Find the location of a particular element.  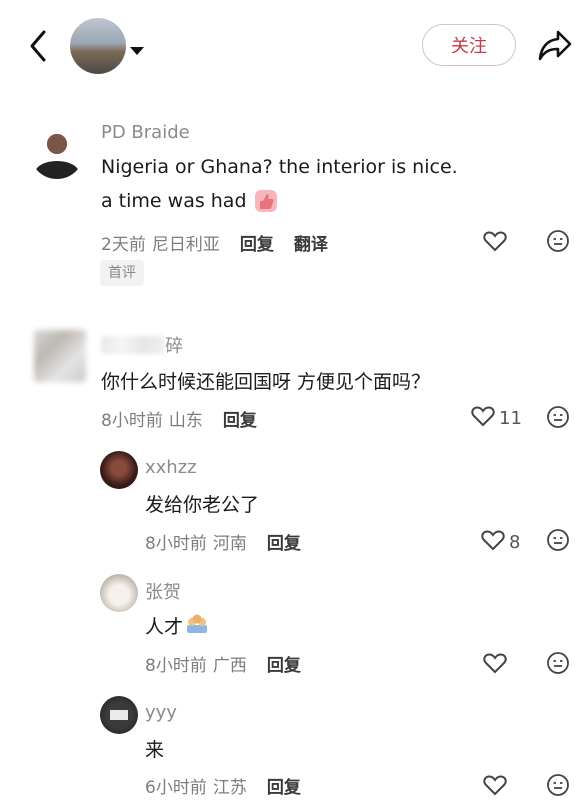

back-icon is located at coordinates (39, 46).